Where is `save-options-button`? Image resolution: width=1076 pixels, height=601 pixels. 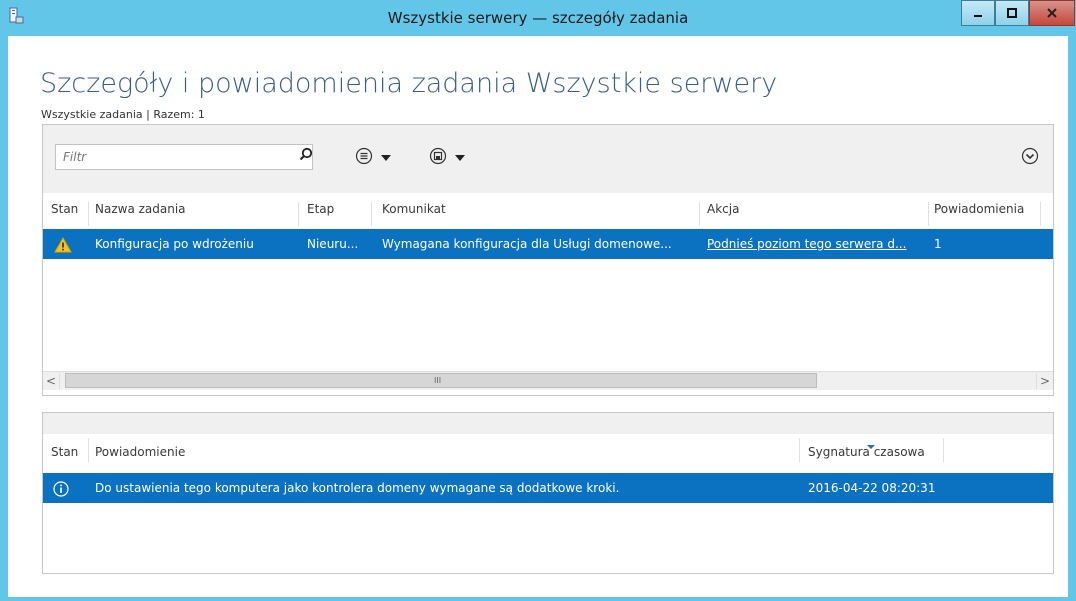
save-options-button is located at coordinates (447, 157).